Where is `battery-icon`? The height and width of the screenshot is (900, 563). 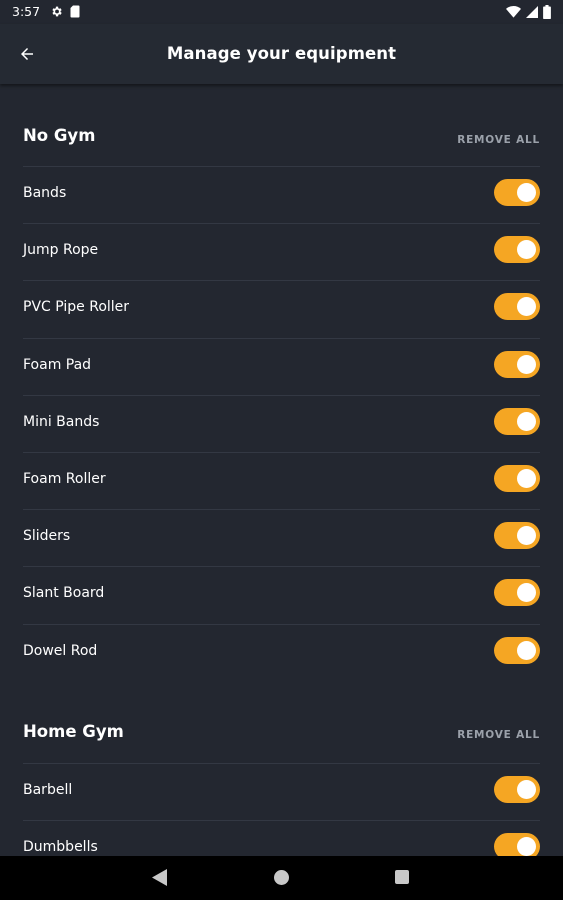 battery-icon is located at coordinates (547, 12).